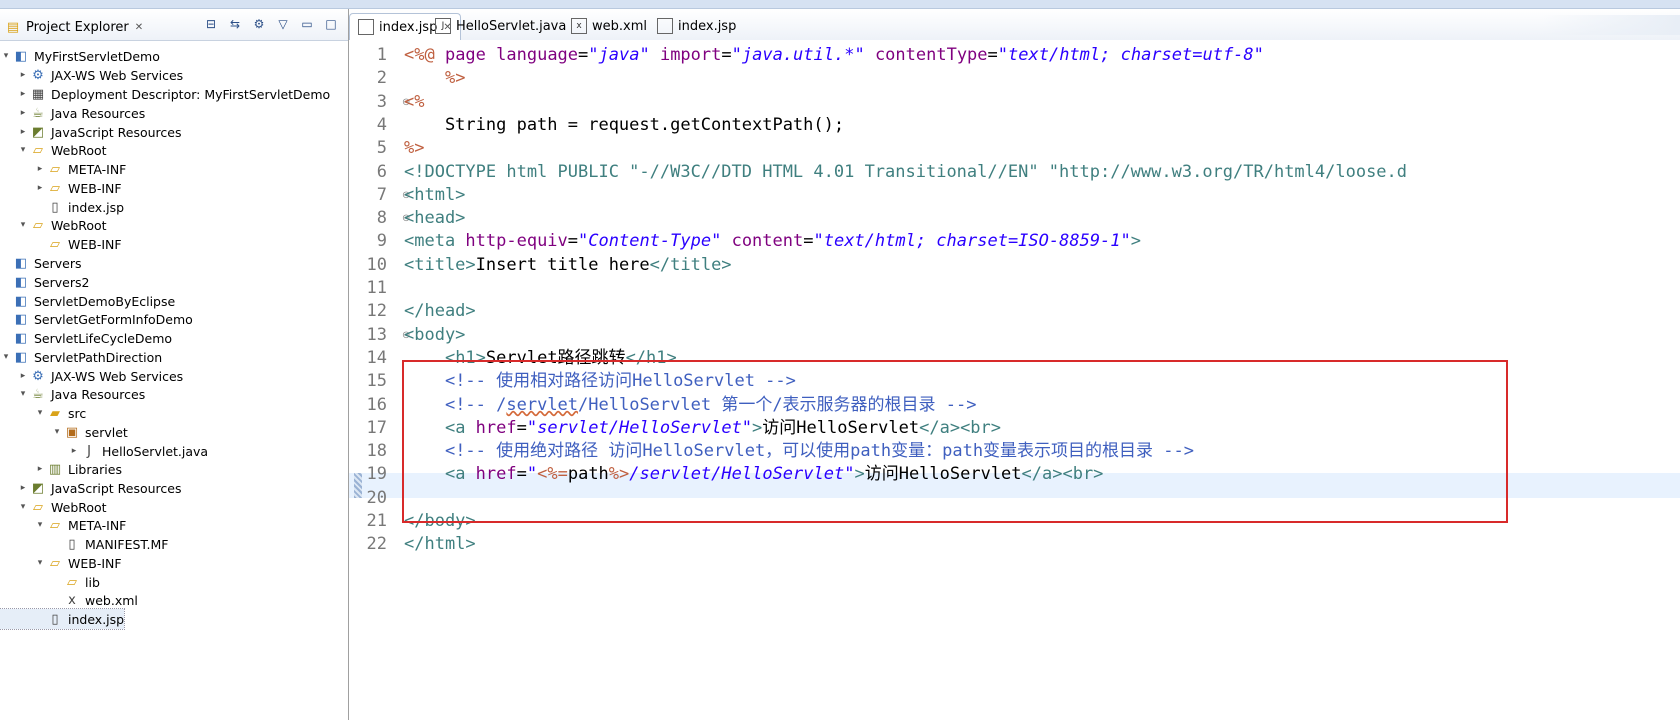 This screenshot has width=1680, height=720. I want to click on code-token: <%@, so click(424, 55).